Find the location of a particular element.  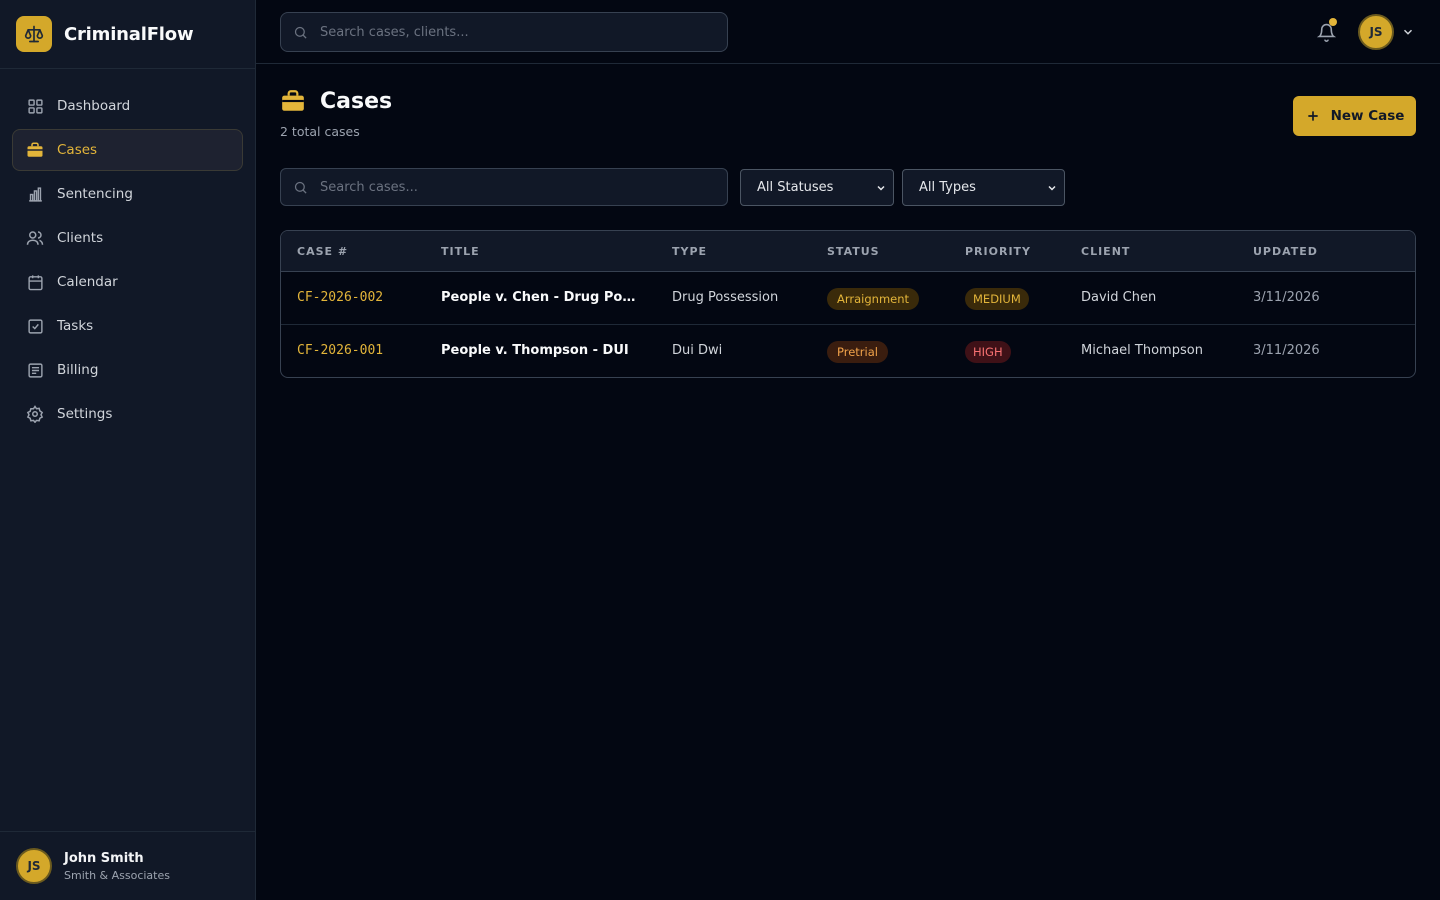

type-filter-value: All Types is located at coordinates (947, 187).